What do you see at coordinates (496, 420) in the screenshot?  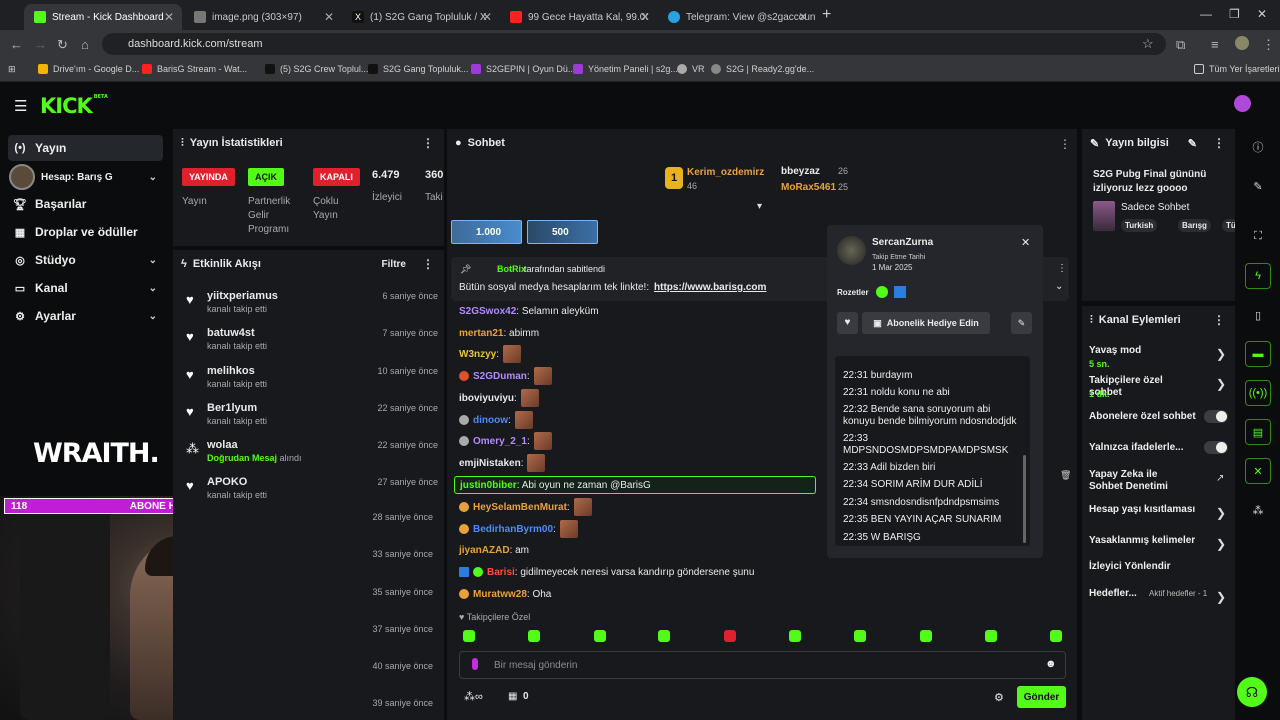 I see `chat-message: dinoow:` at bounding box center [496, 420].